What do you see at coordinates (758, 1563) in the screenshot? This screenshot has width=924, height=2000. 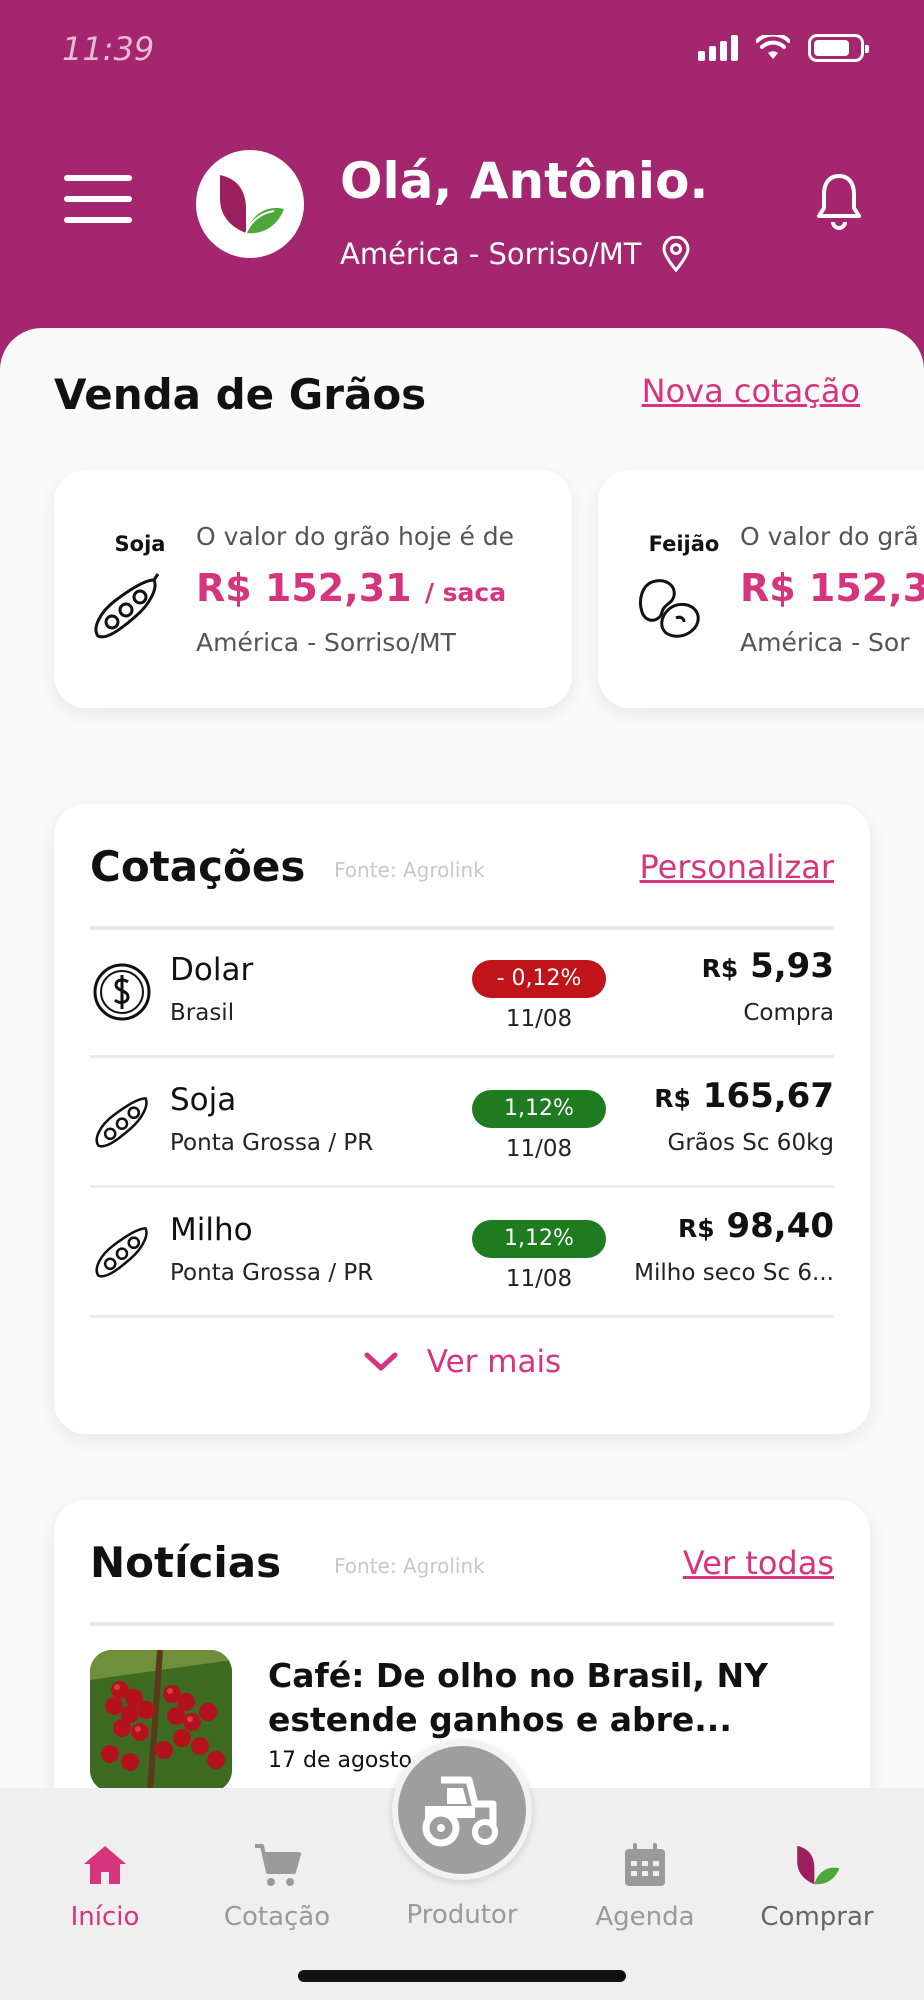 I see `see-all-news-link: Ver todas` at bounding box center [758, 1563].